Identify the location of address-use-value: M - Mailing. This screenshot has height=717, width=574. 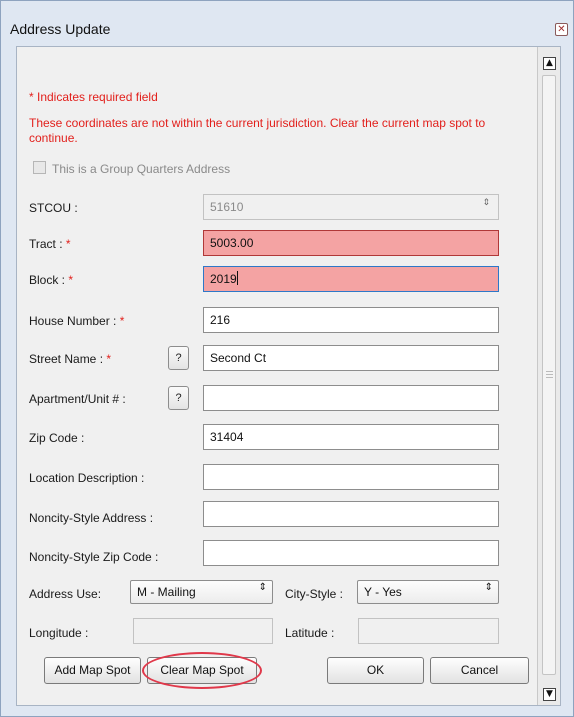
(166, 592).